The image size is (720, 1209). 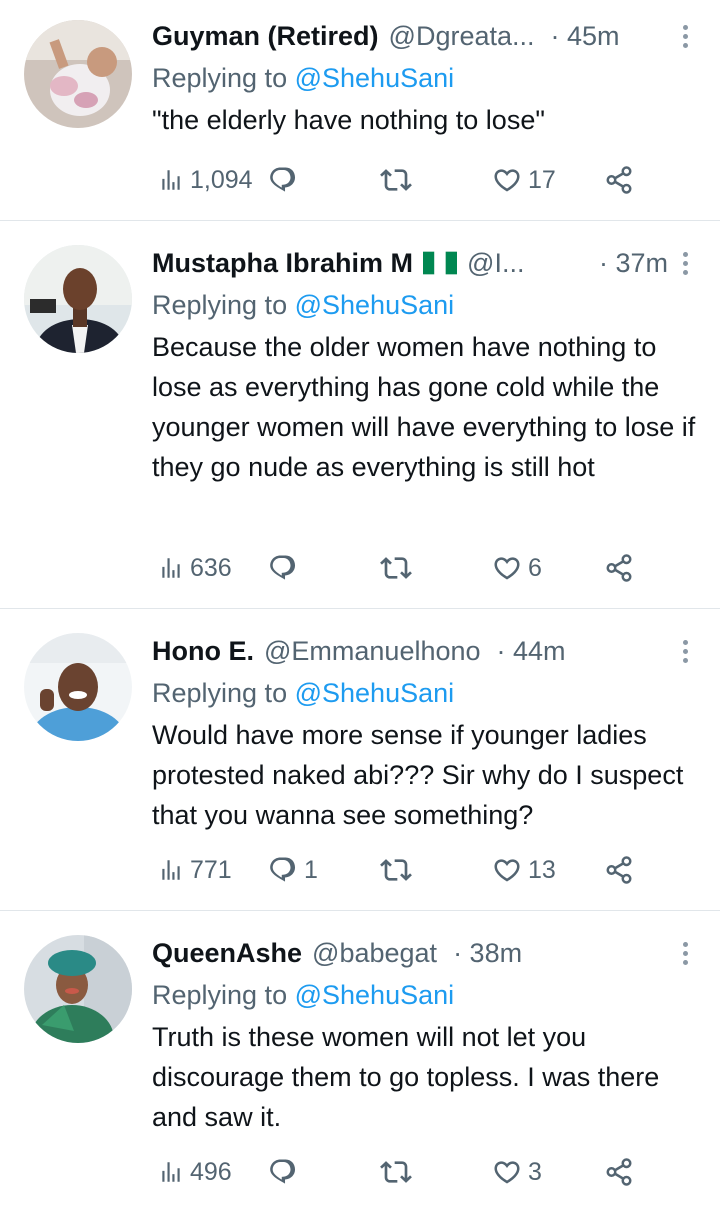 What do you see at coordinates (535, 567) in the screenshot?
I see `like-count: 6` at bounding box center [535, 567].